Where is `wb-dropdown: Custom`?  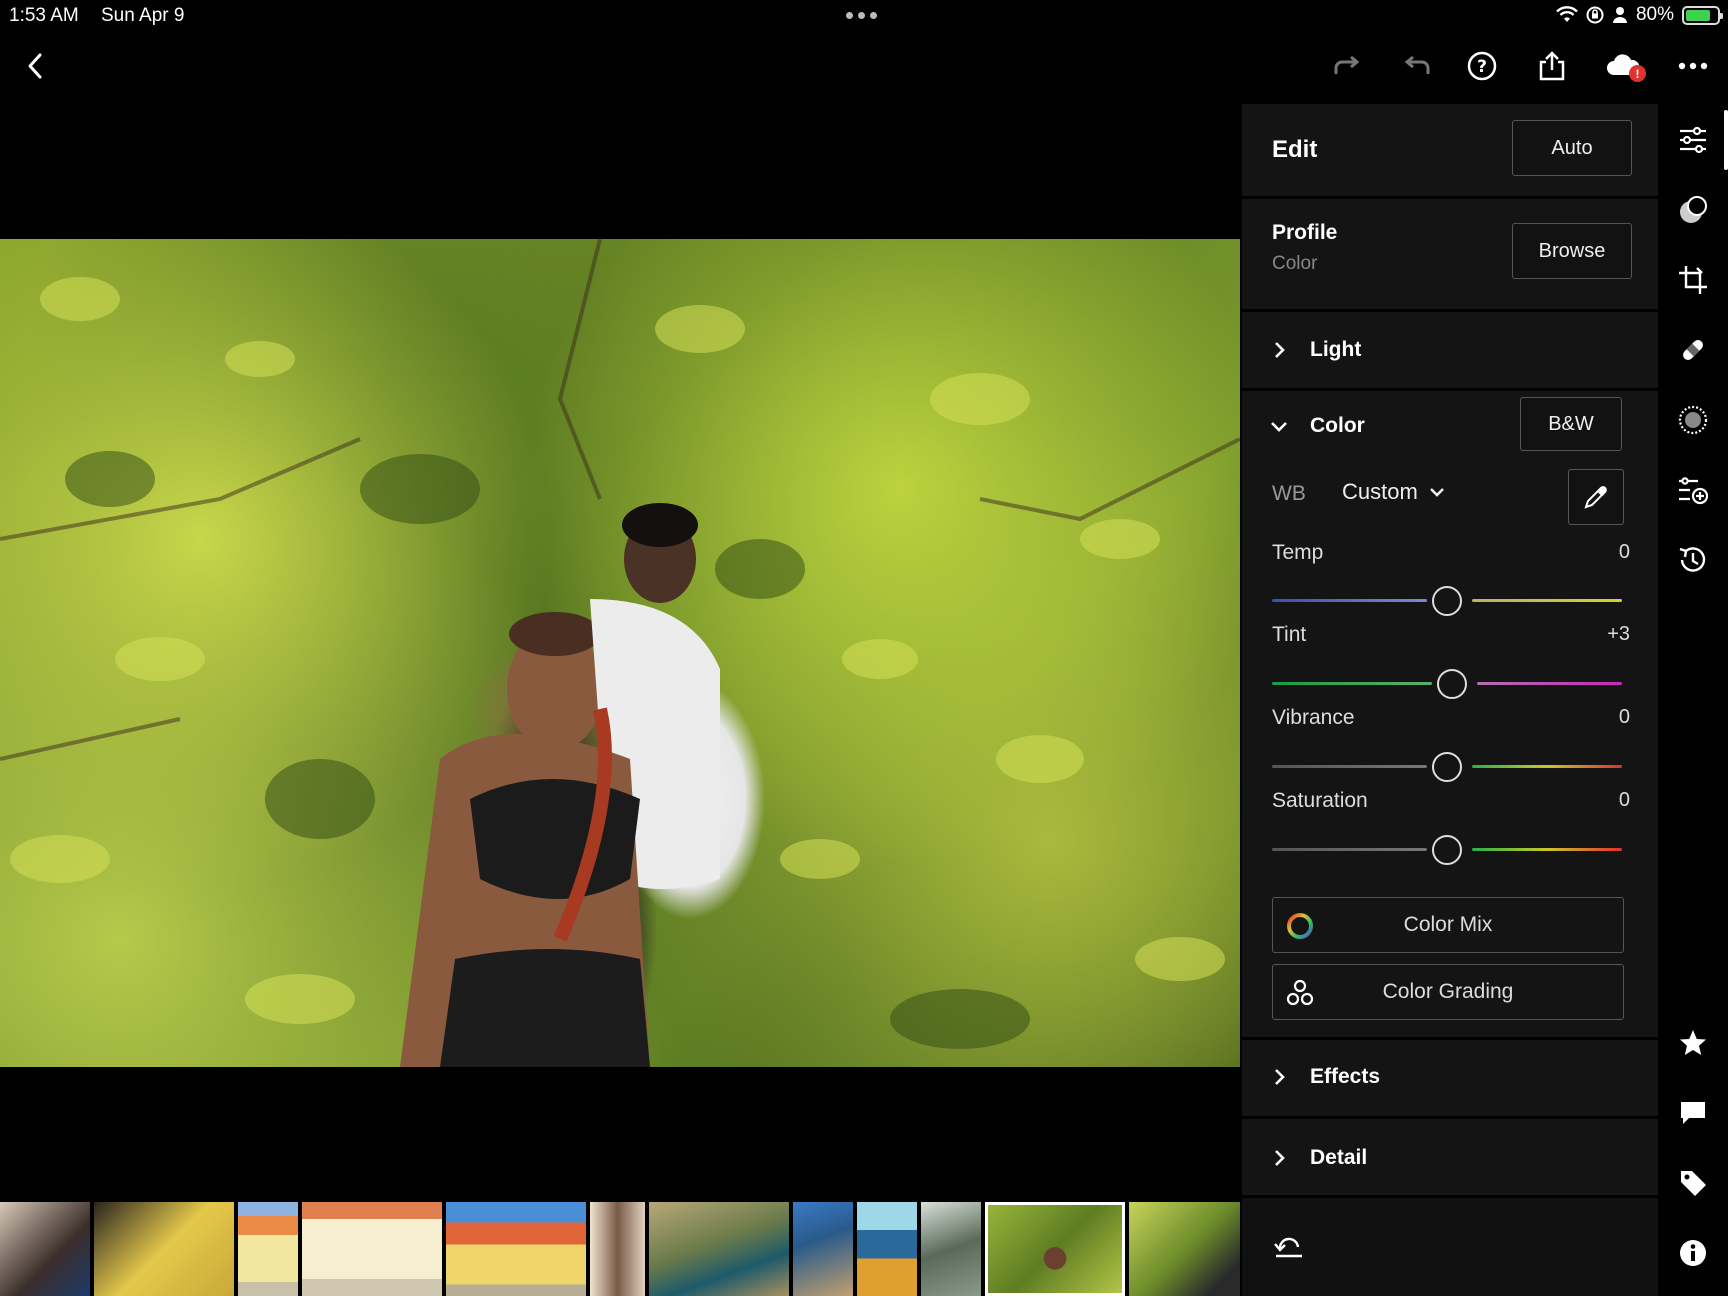
wb-dropdown: Custom is located at coordinates (1394, 492).